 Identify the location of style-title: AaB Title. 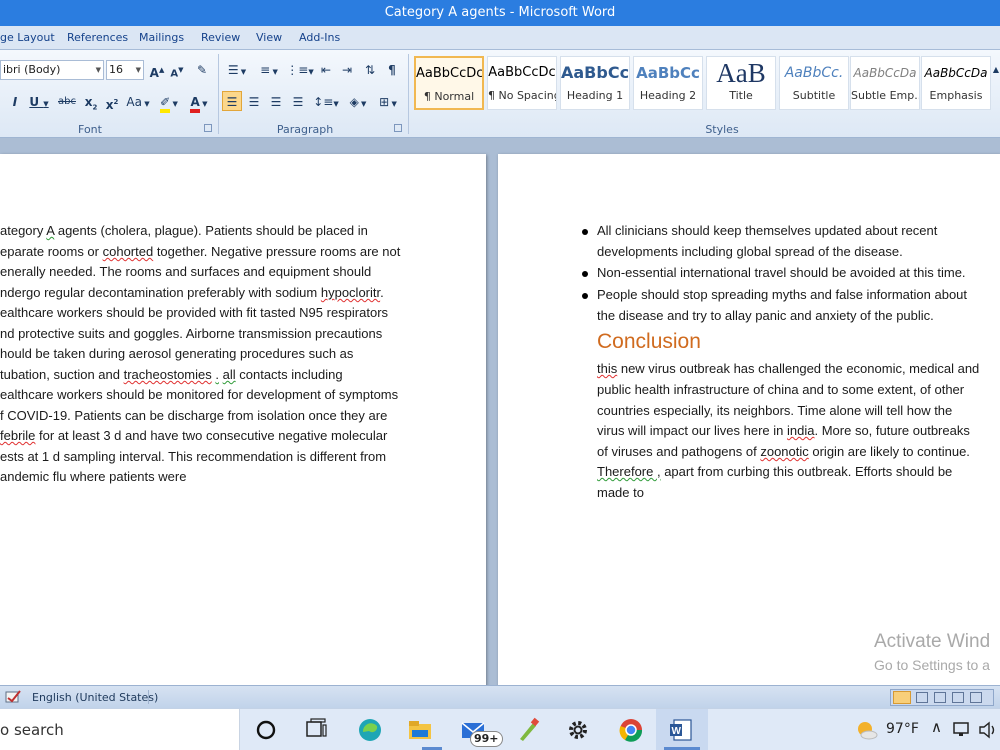
(741, 83).